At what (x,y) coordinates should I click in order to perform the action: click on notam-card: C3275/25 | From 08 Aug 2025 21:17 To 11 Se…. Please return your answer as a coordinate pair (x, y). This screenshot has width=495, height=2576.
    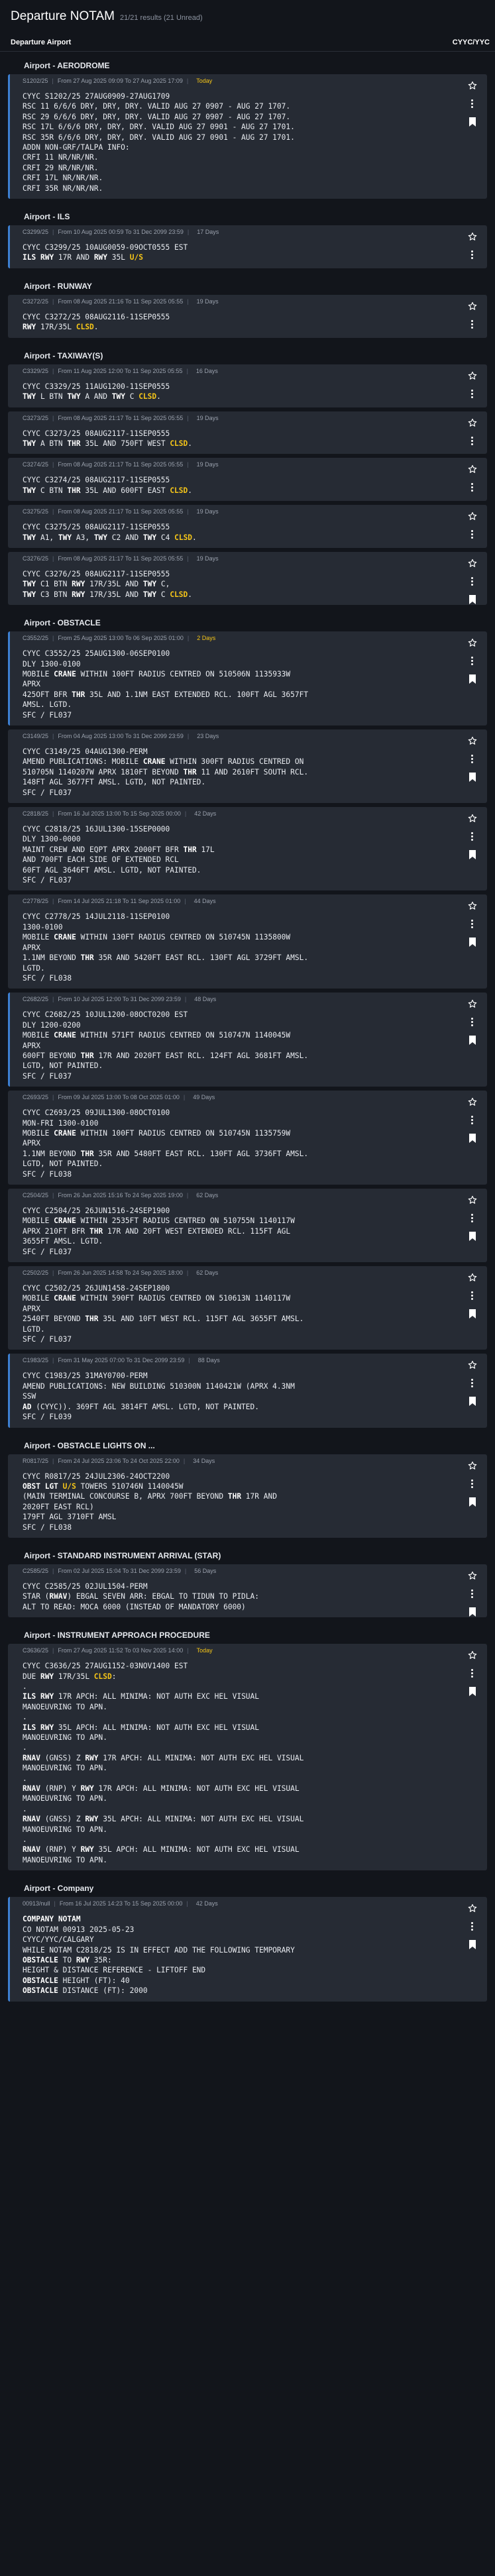
    Looking at the image, I should click on (247, 526).